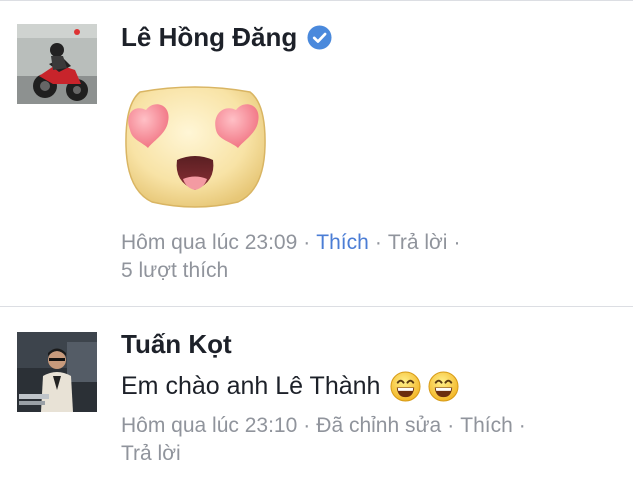 The height and width of the screenshot is (488, 633). I want to click on verified-badge-icon, so click(319, 37).